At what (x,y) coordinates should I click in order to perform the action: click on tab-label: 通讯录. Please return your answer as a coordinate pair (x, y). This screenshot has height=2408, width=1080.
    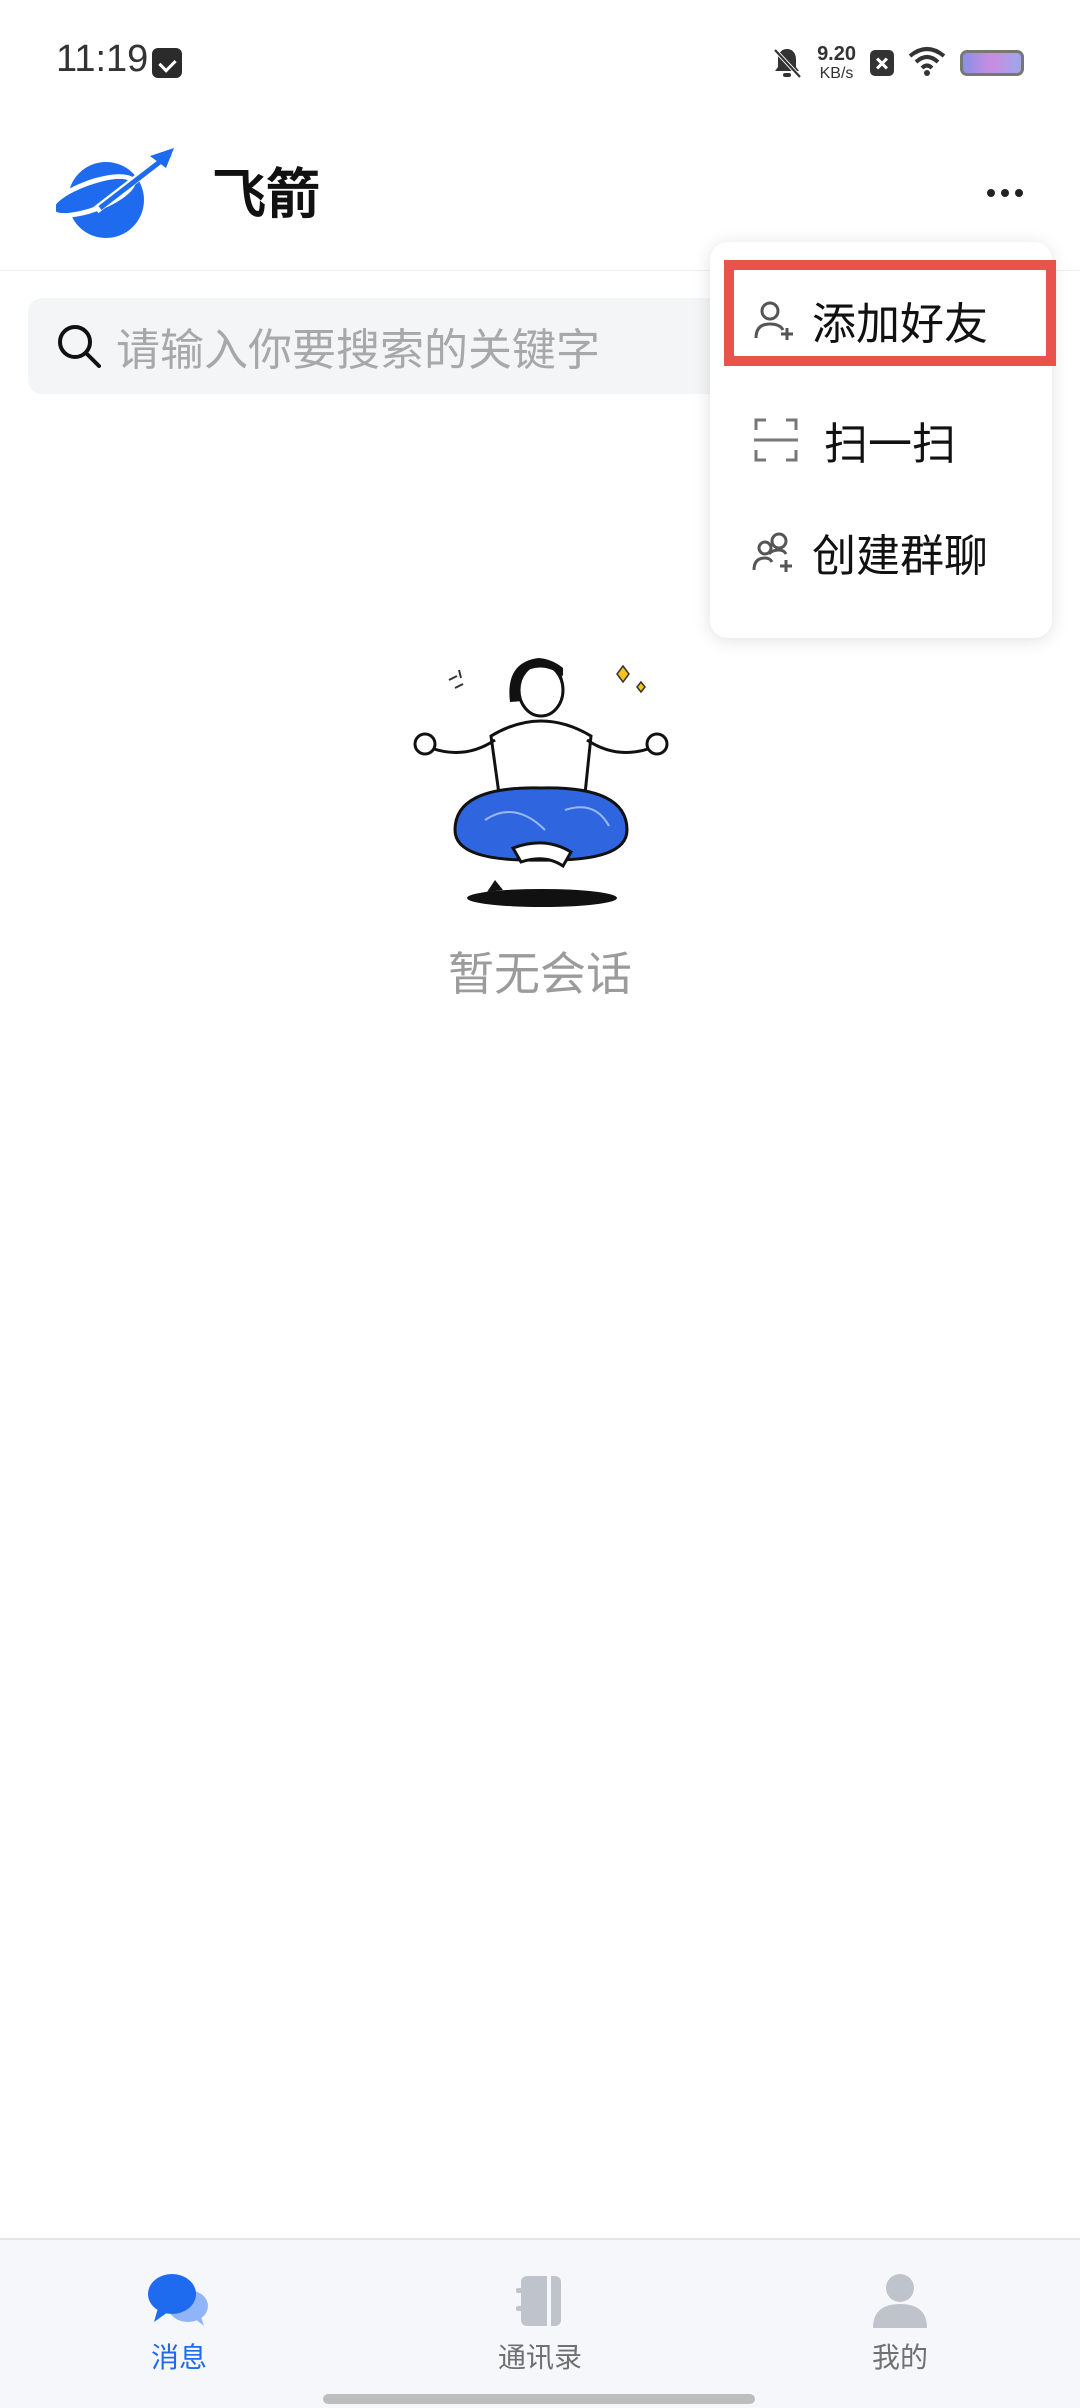
    Looking at the image, I should click on (539, 2357).